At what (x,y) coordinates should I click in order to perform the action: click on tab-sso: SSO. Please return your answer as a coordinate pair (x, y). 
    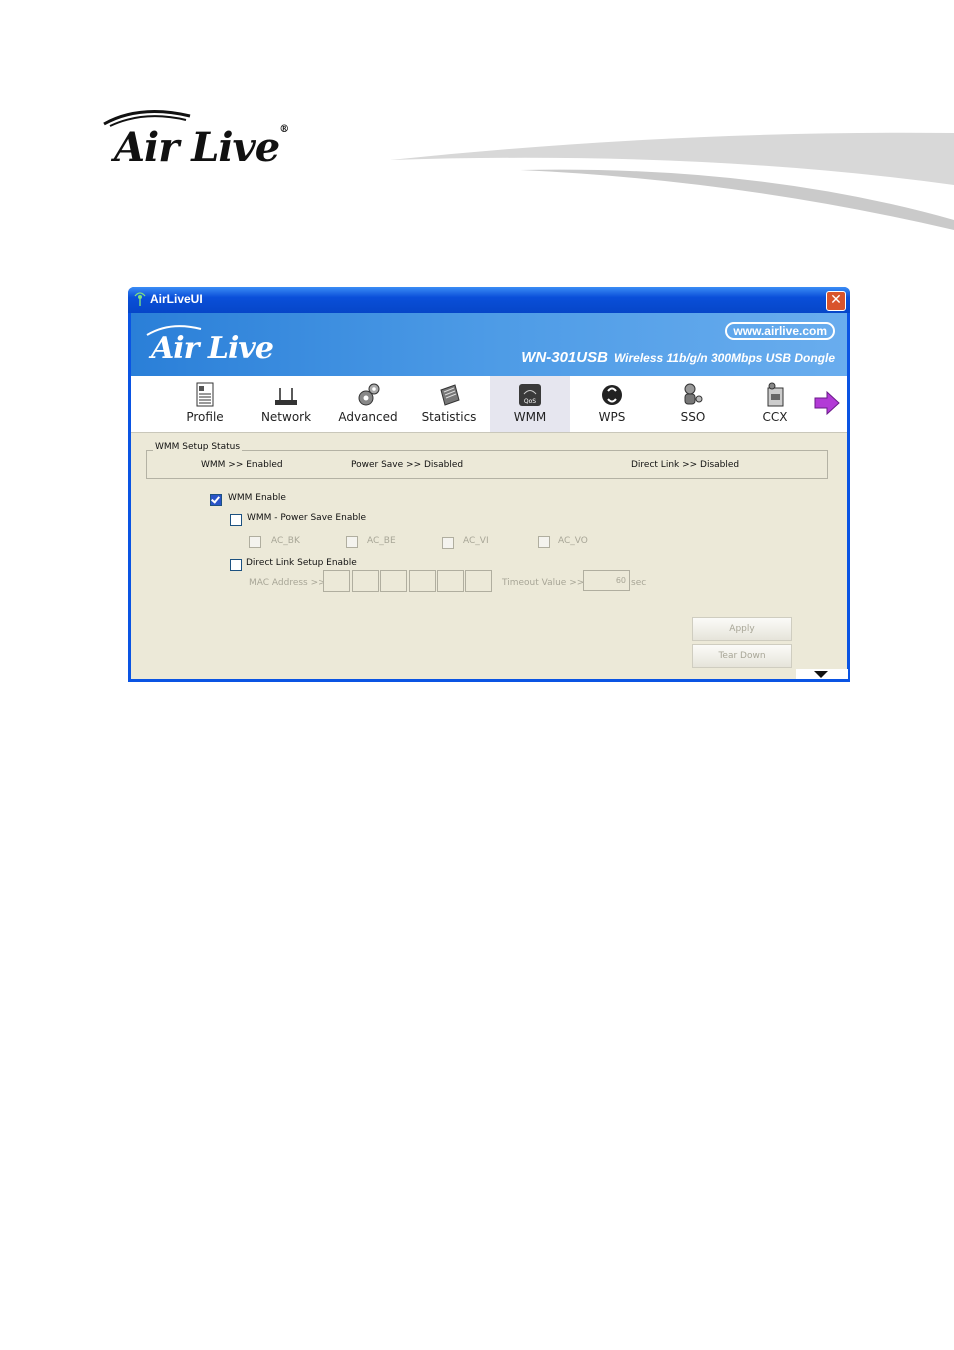
    Looking at the image, I should click on (693, 404).